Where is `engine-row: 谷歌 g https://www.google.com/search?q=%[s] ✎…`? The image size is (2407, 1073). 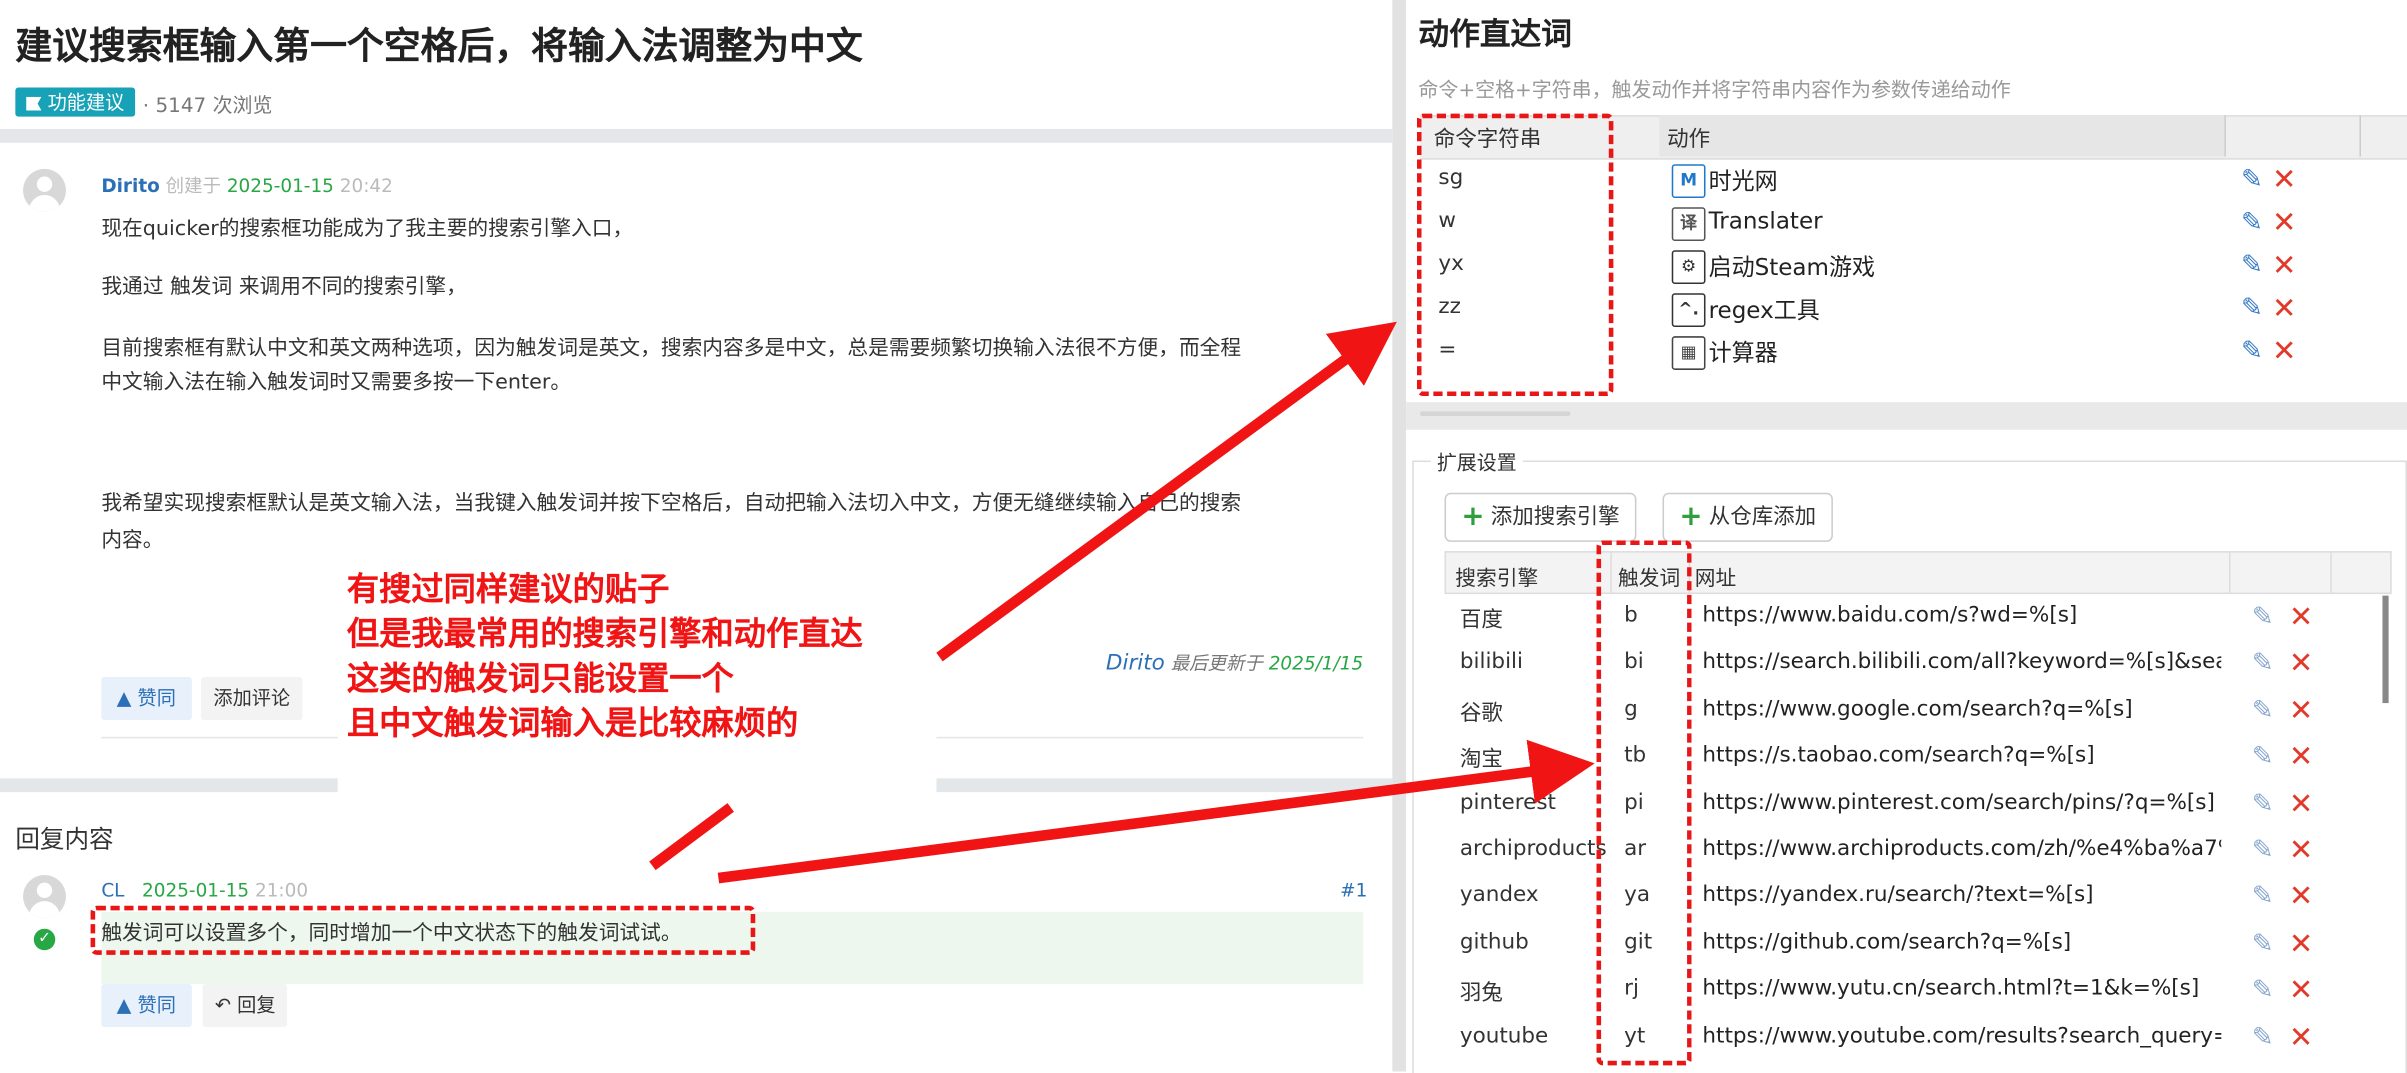
engine-row: 谷歌 g https://www.google.com/search?q=%[s] ✎… is located at coordinates (1914, 715).